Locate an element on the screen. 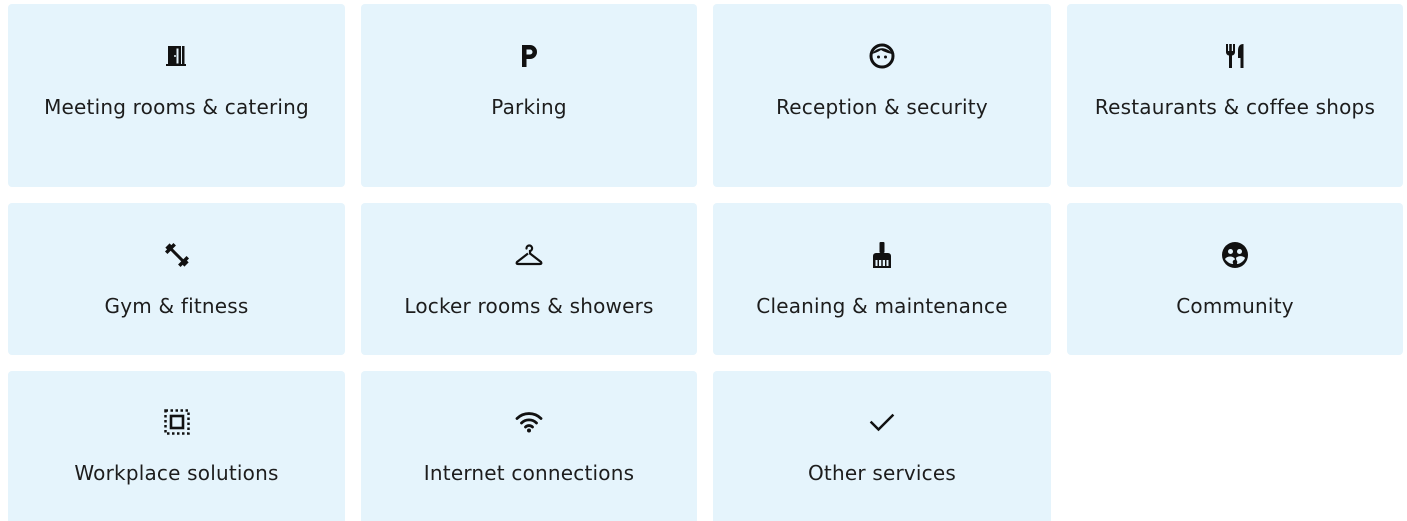 Image resolution: width=1407 pixels, height=521 pixels. service-label: Parking is located at coordinates (529, 107).